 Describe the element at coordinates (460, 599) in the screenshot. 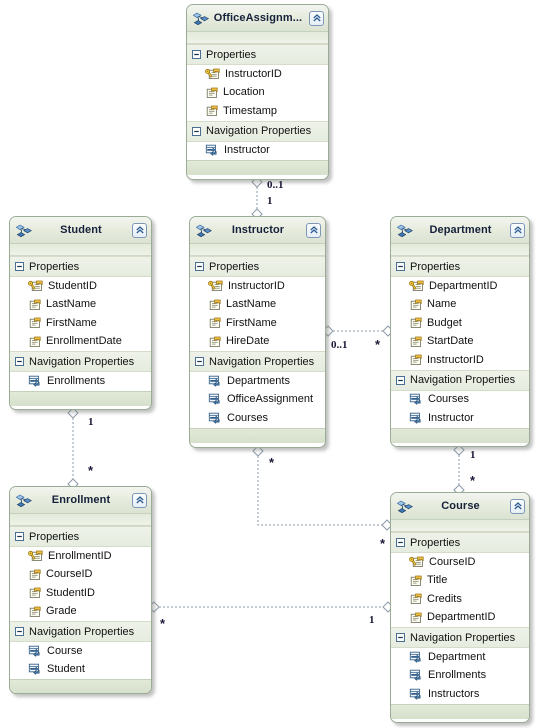

I see `property-row: Credits` at that location.